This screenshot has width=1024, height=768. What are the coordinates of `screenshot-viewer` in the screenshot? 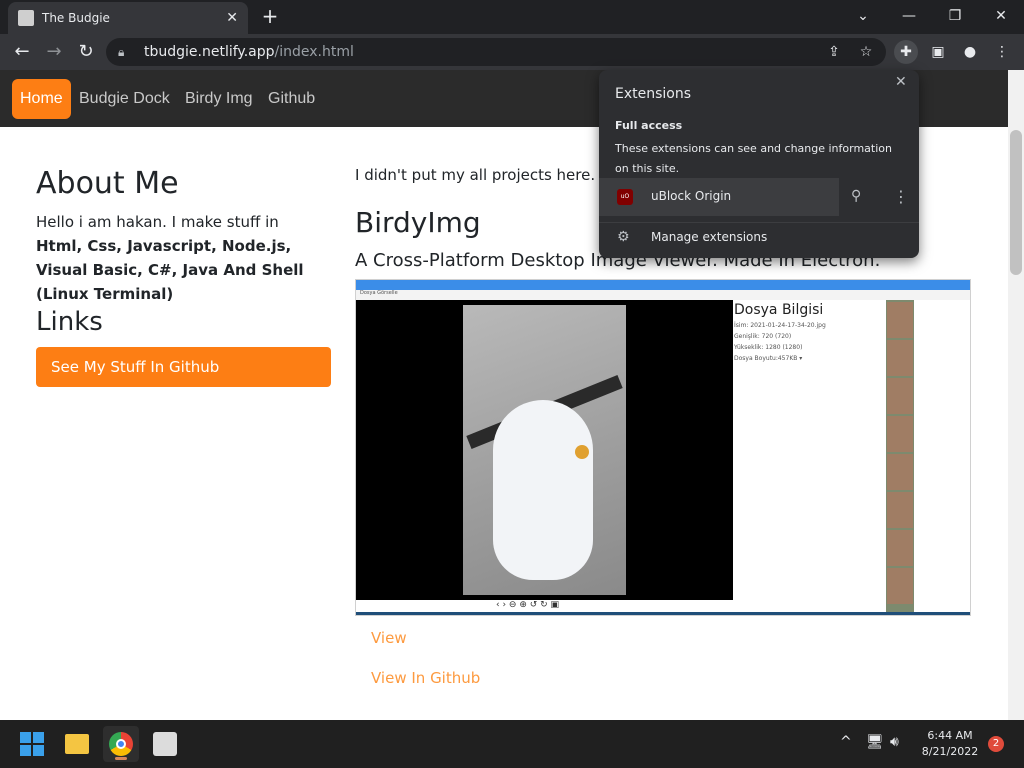 It's located at (544, 450).